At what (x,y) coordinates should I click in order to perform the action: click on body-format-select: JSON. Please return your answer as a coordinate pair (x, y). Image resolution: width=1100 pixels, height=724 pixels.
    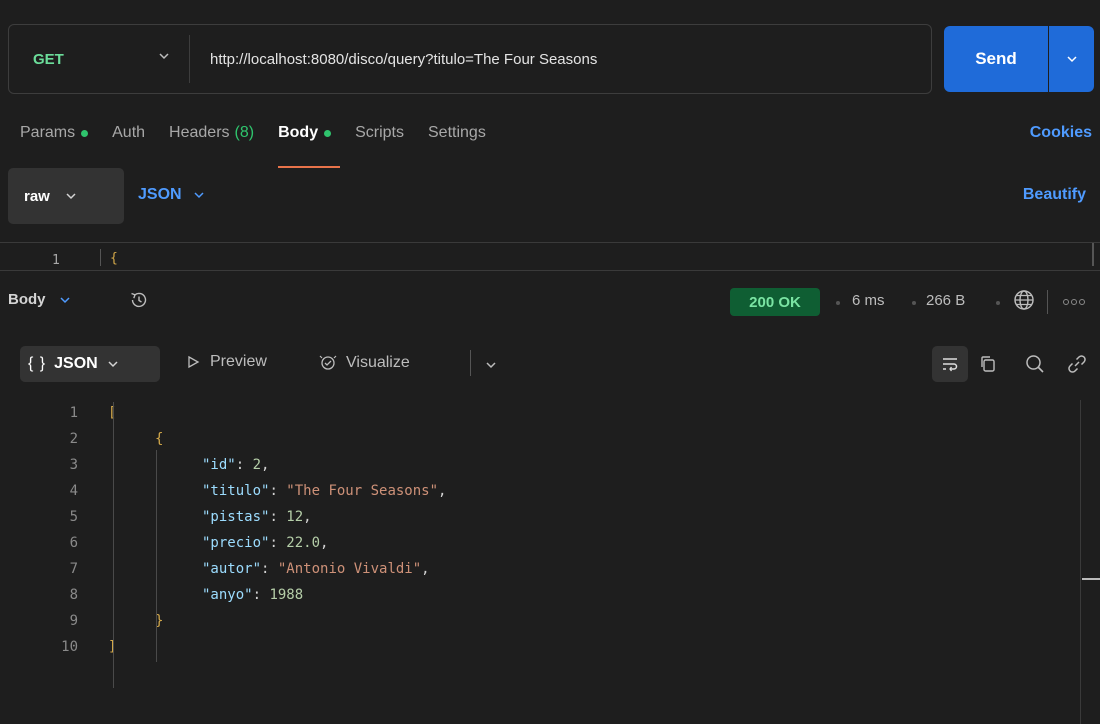
    Looking at the image, I should click on (172, 195).